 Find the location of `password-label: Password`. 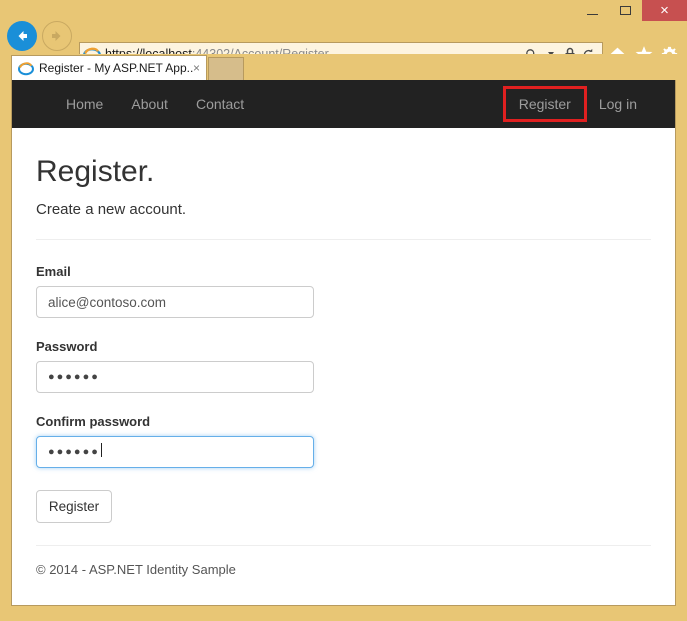

password-label: Password is located at coordinates (67, 346).